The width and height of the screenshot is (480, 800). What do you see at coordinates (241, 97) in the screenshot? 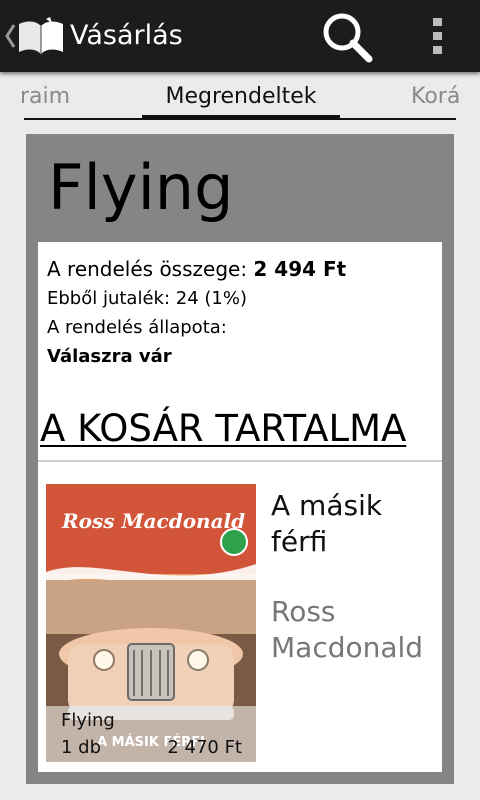
I see `tab-ordered: Megrendeltek` at bounding box center [241, 97].